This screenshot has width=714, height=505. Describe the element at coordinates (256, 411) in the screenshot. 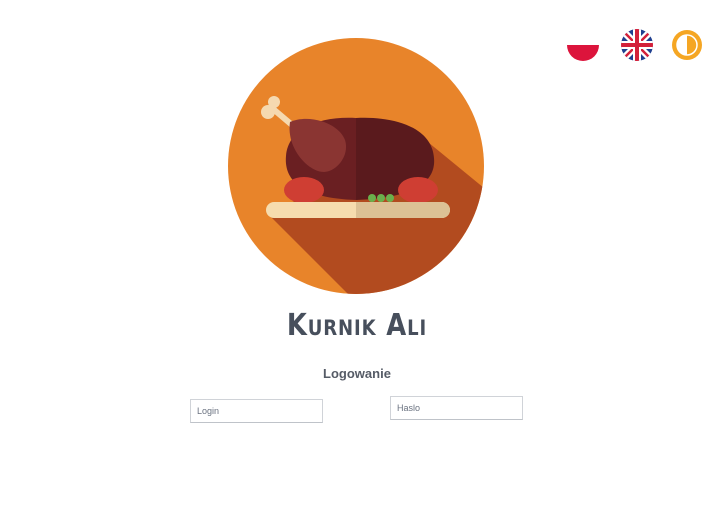

I see `login-input` at that location.